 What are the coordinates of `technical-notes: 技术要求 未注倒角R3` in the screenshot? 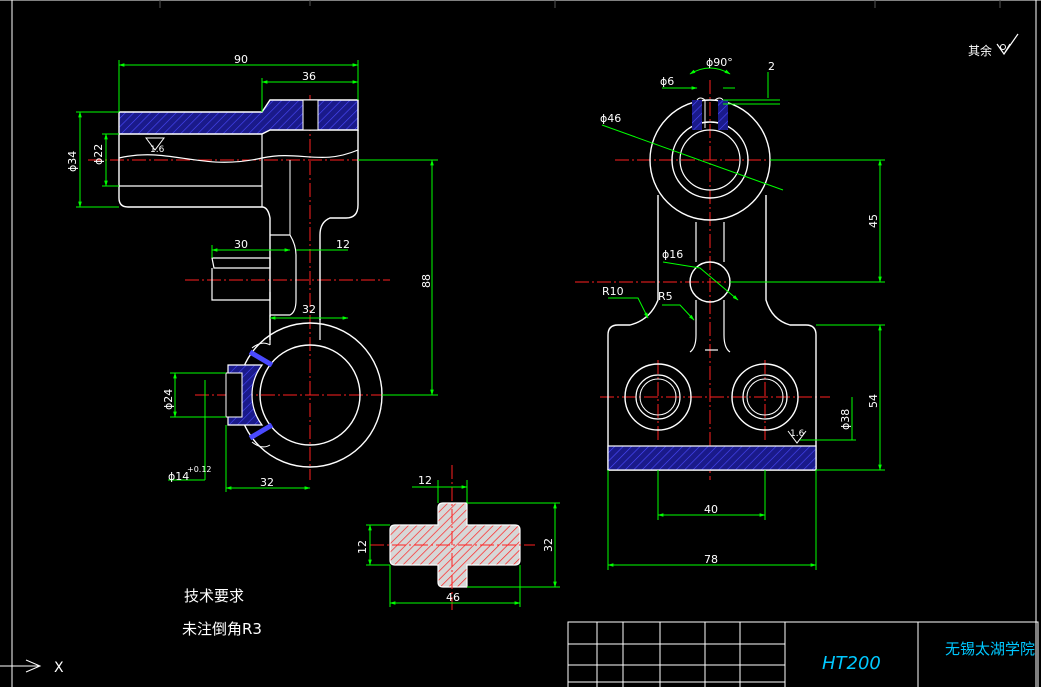 It's located at (222, 612).